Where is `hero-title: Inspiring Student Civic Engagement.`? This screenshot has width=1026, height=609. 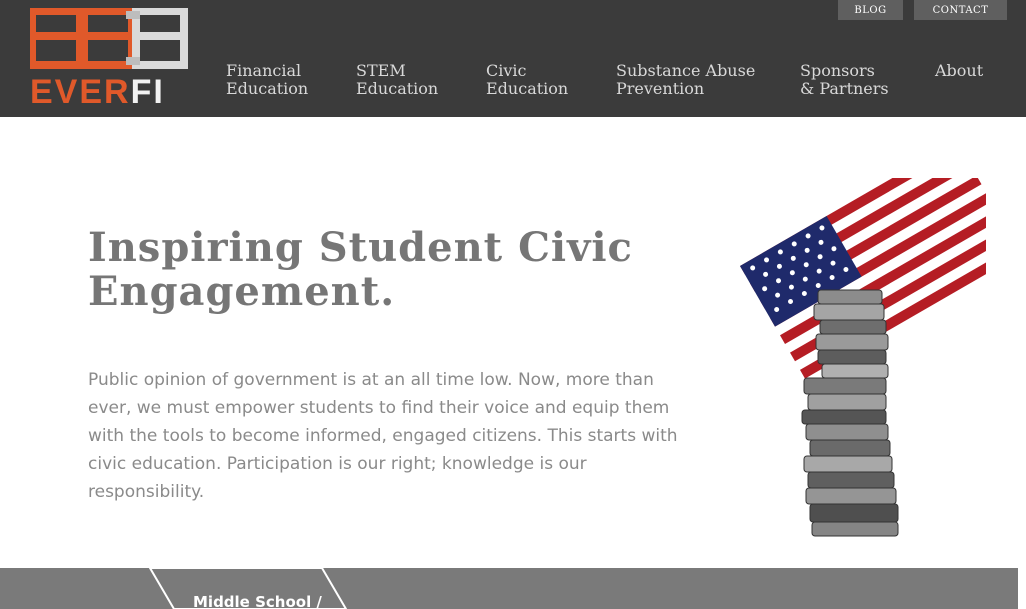 hero-title: Inspiring Student Civic Engagement. is located at coordinates (368, 270).